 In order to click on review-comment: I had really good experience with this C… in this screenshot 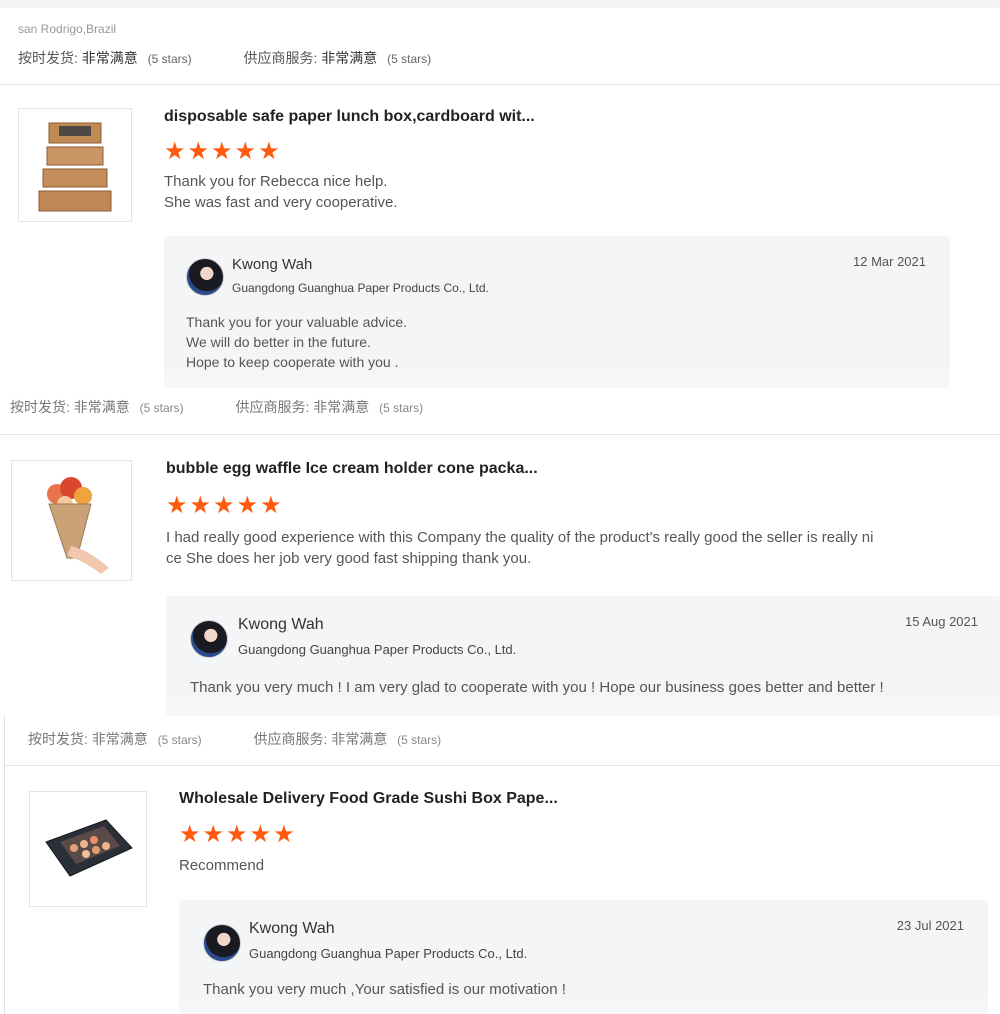, I will do `click(566, 548)`.